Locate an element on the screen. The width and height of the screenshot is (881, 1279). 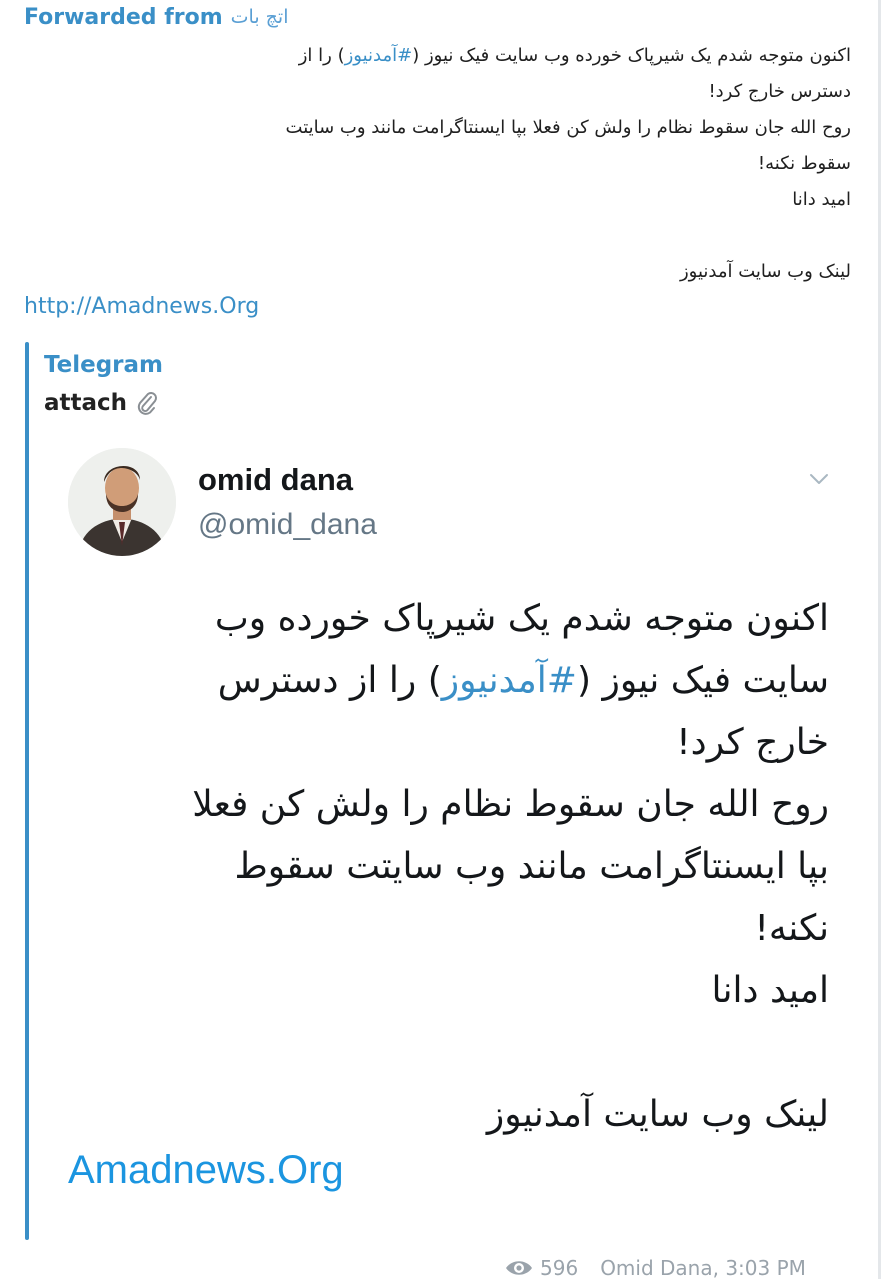
tweet-line: لینک وب سایت آمدنیوز is located at coordinates (657, 1114).